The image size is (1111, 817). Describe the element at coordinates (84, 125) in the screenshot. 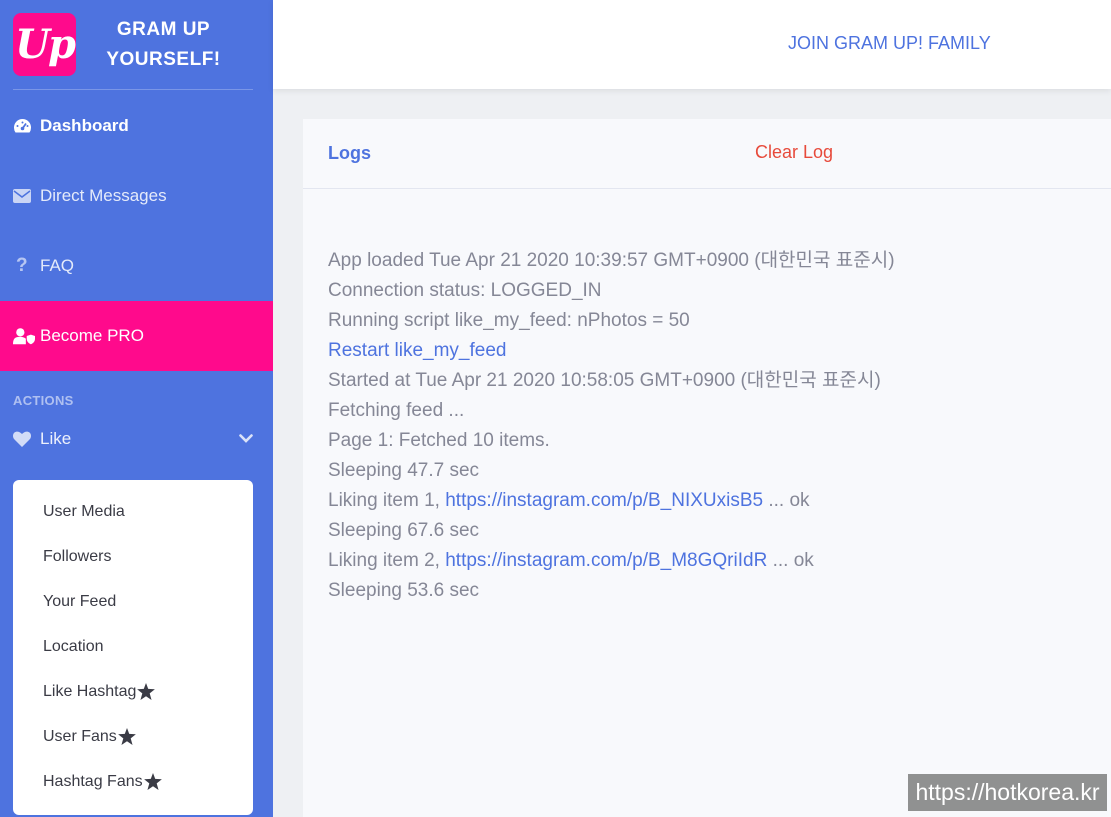

I see `sidebar-item-label: Dashboard` at that location.